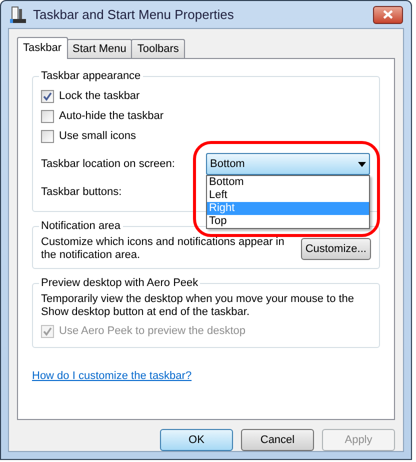 The height and width of the screenshot is (462, 416). I want to click on dropdown-option: Top, so click(288, 221).